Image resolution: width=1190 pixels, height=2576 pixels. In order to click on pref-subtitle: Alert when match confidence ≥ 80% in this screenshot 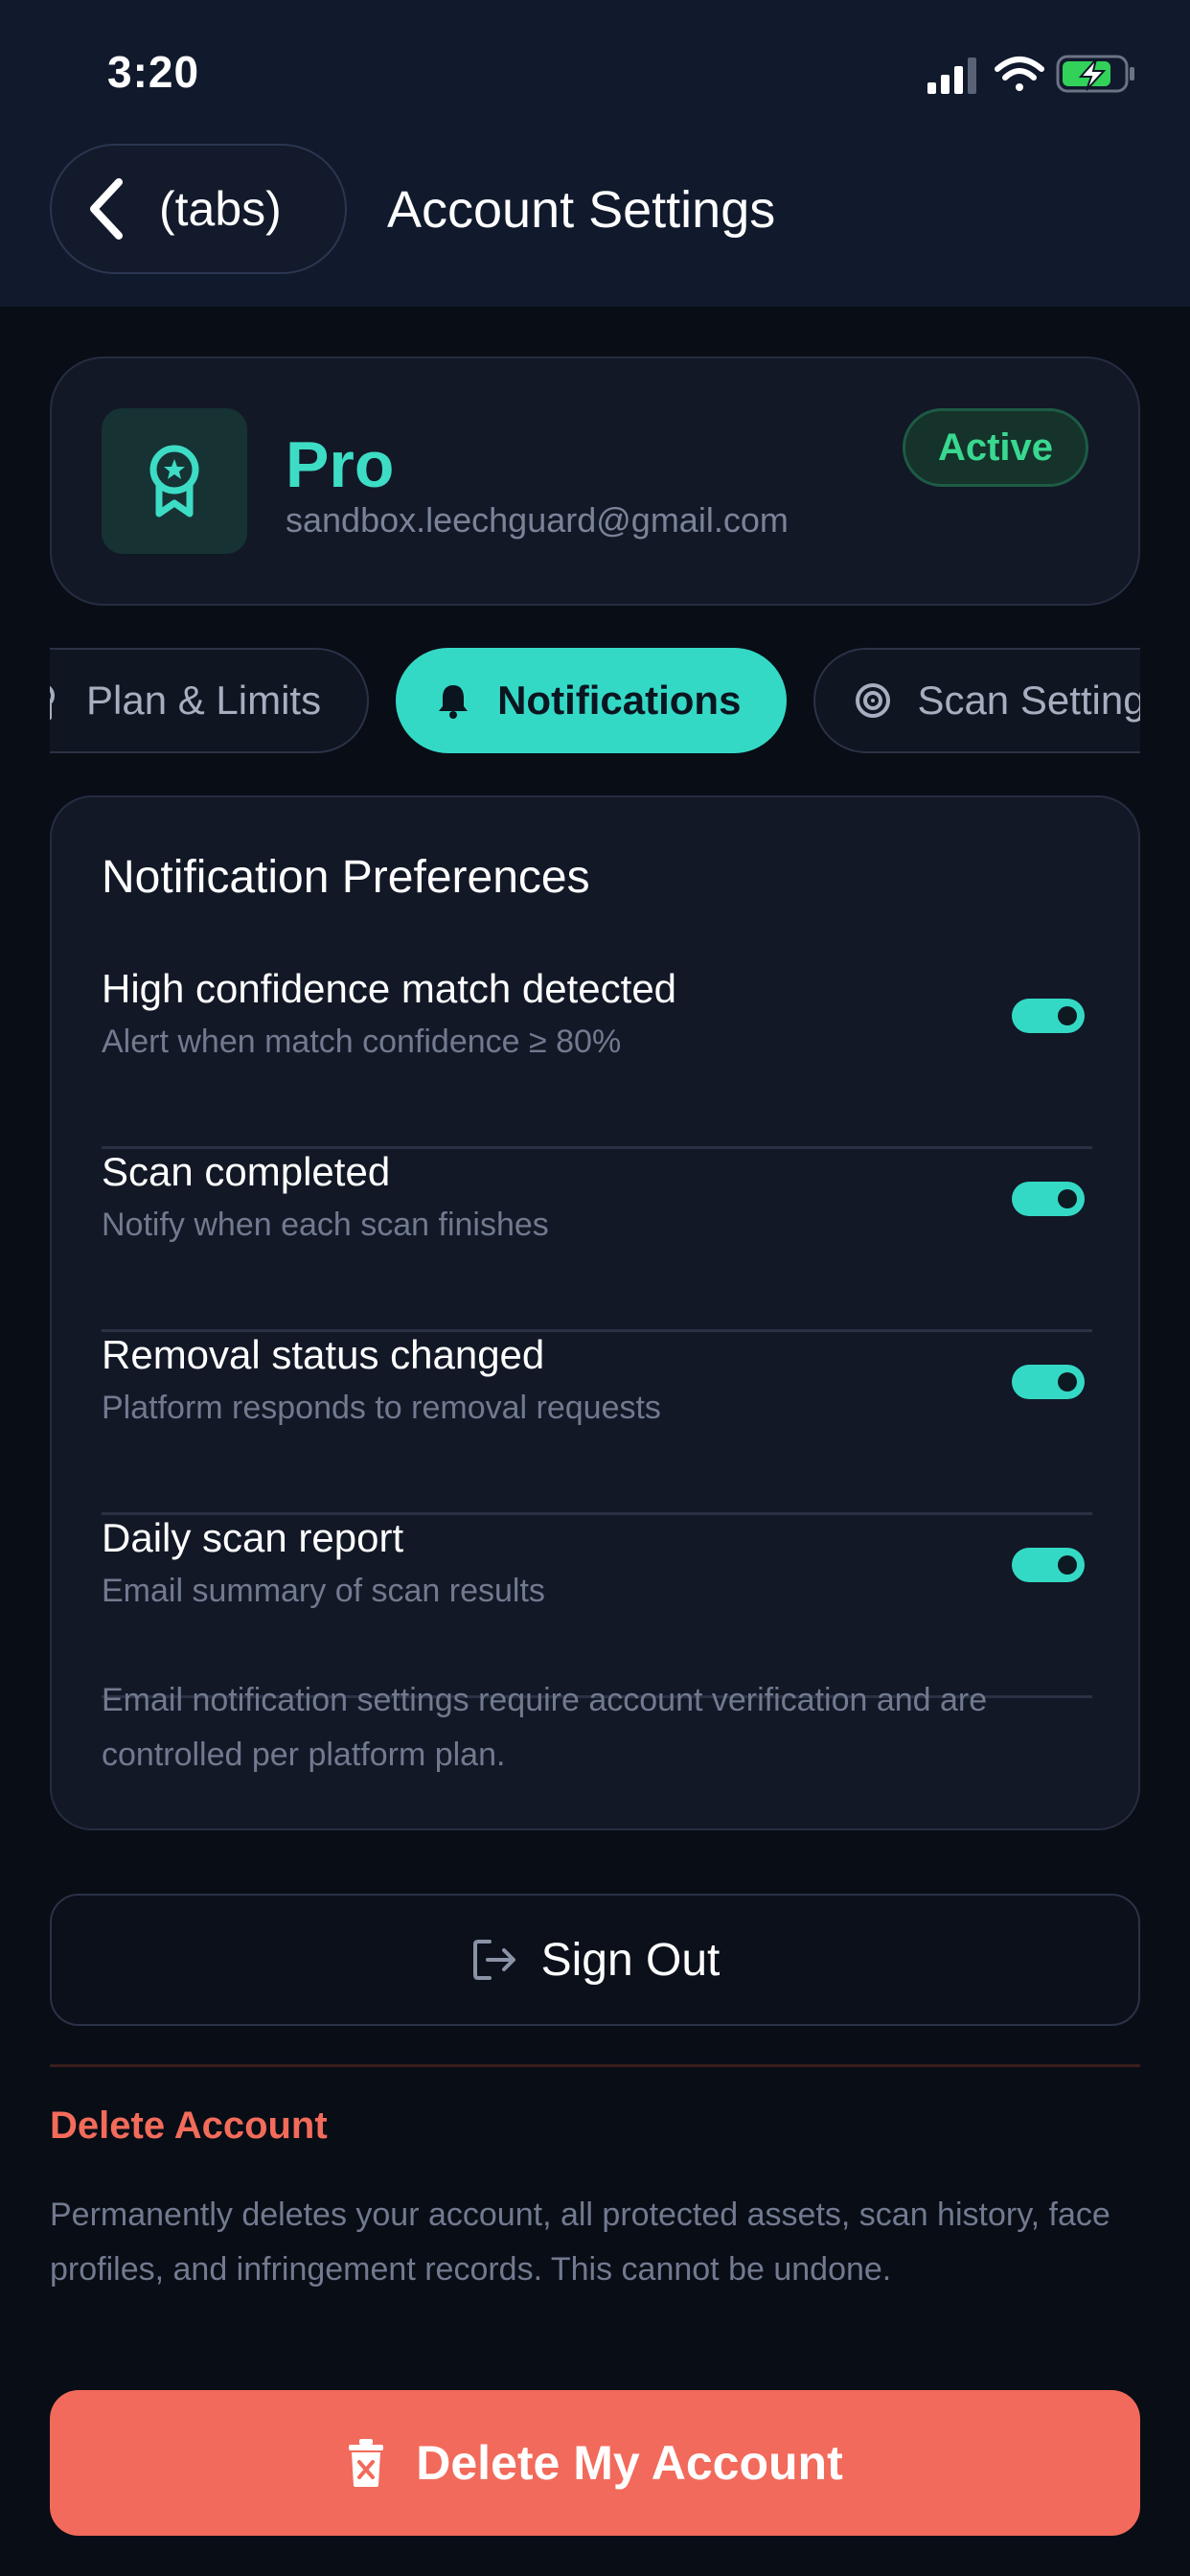, I will do `click(362, 1042)`.